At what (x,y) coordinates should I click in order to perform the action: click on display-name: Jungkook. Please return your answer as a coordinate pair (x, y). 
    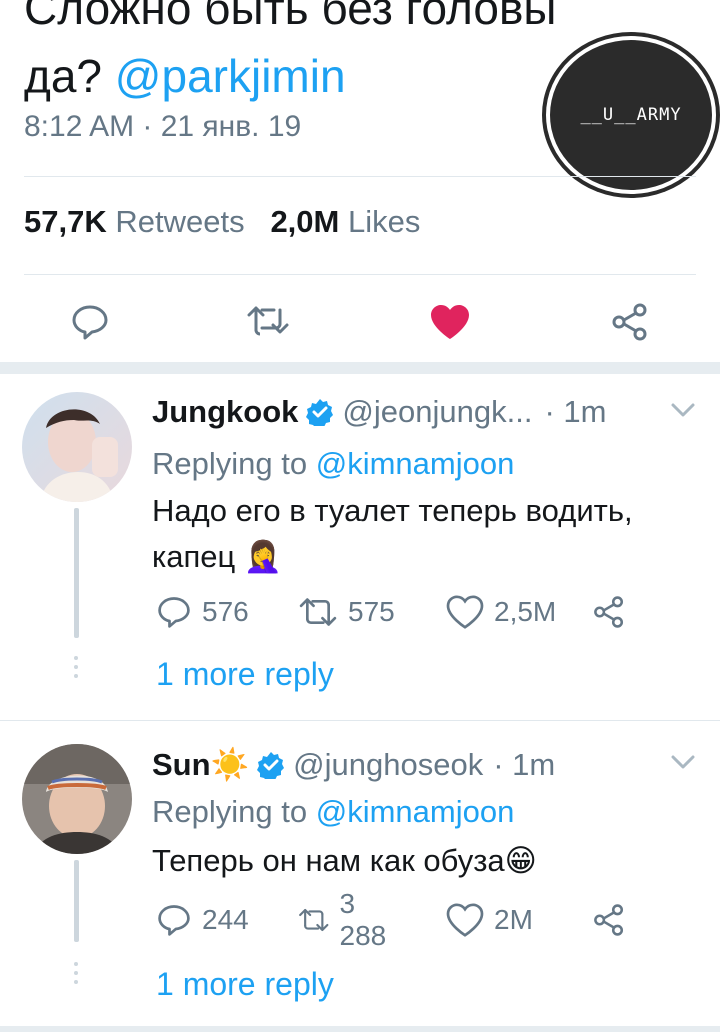
    Looking at the image, I should click on (225, 412).